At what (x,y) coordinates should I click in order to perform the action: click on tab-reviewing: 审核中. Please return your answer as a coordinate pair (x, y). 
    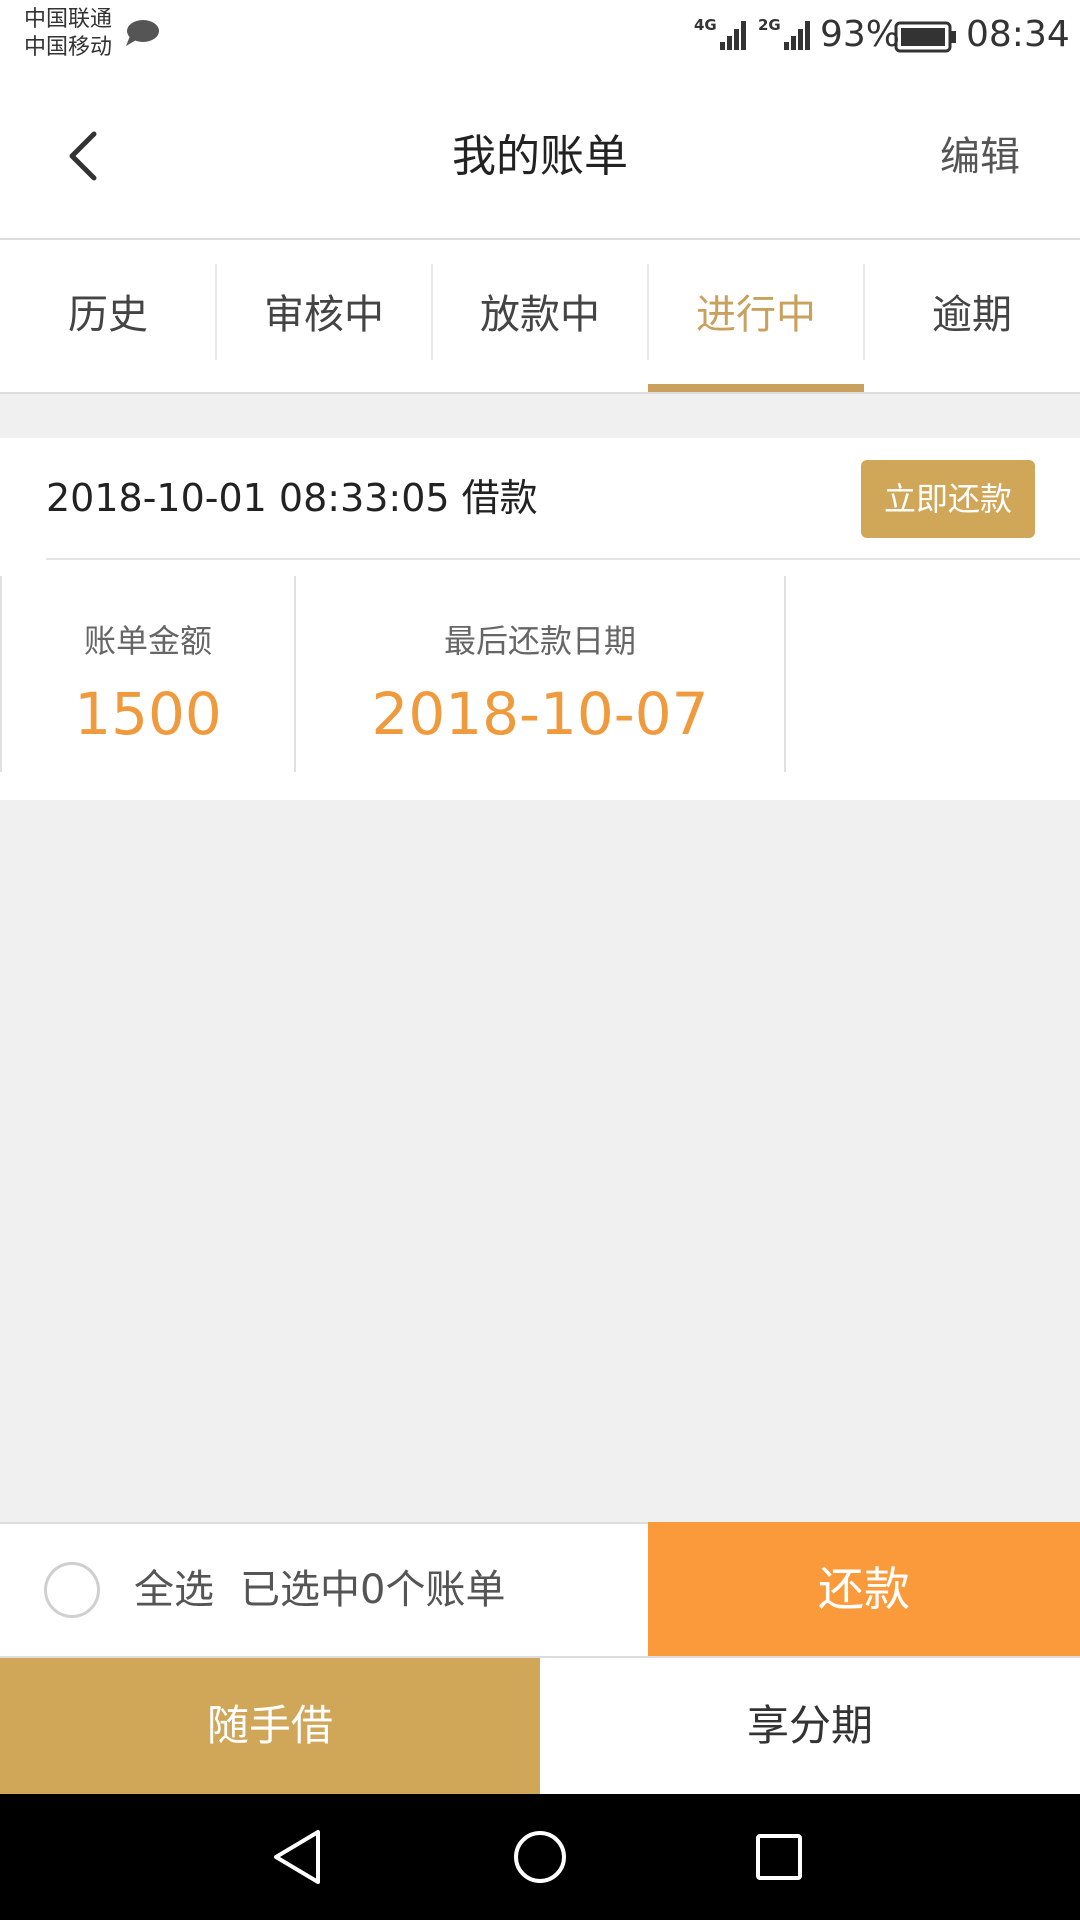
    Looking at the image, I should click on (324, 316).